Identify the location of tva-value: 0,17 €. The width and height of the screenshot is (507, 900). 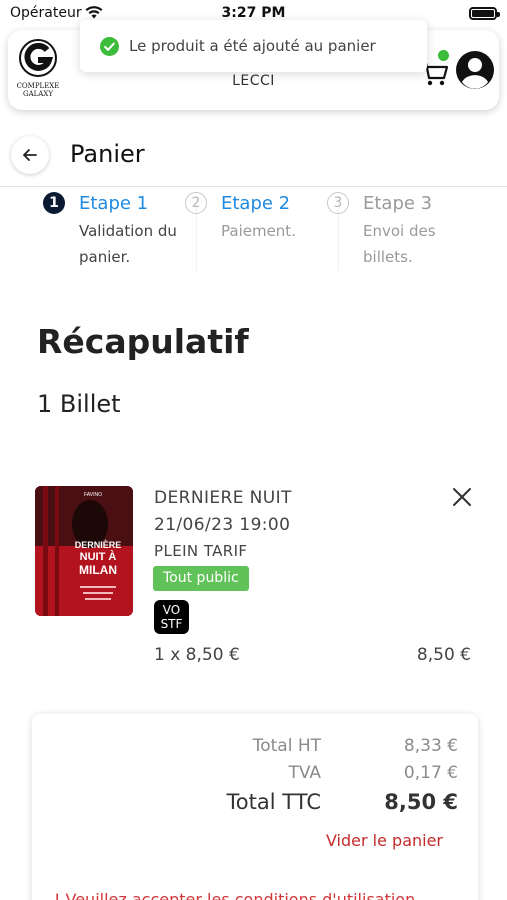
(430, 773).